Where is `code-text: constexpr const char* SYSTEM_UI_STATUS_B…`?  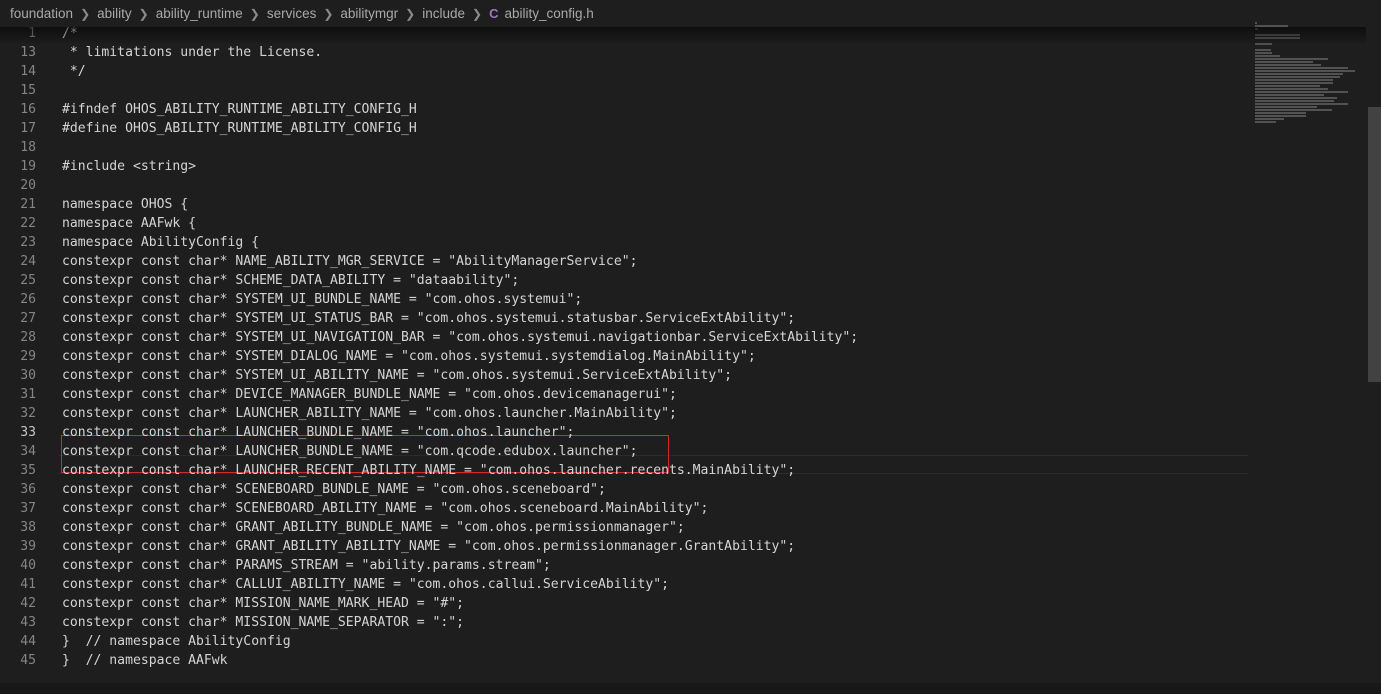 code-text: constexpr const char* SYSTEM_UI_STATUS_B… is located at coordinates (428, 318).